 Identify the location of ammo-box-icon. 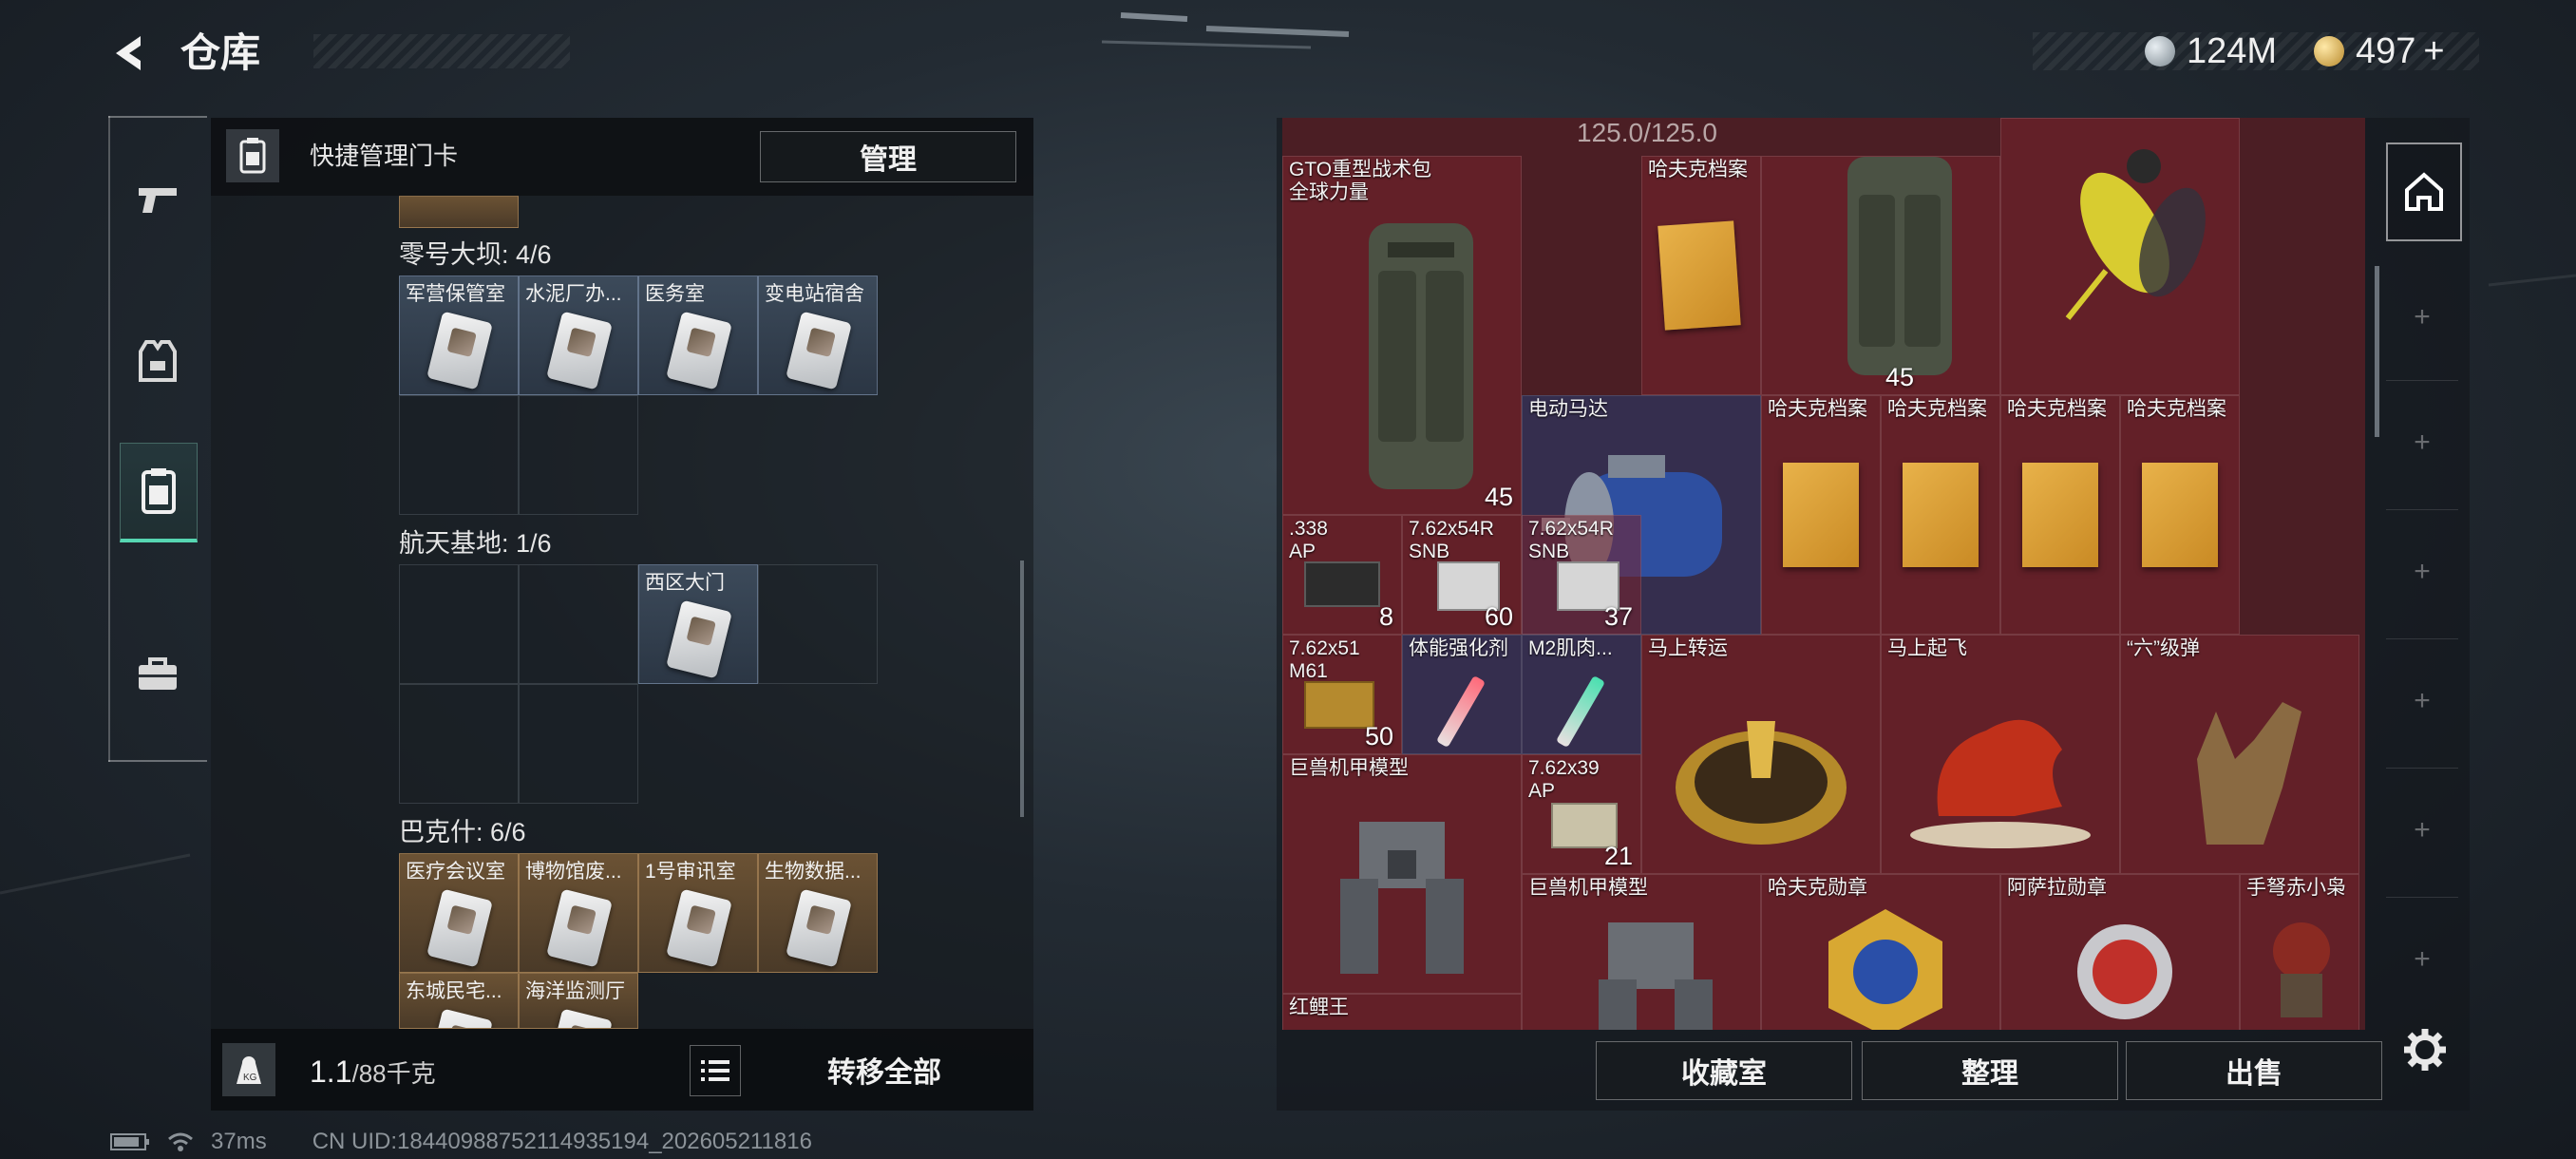
(1339, 705).